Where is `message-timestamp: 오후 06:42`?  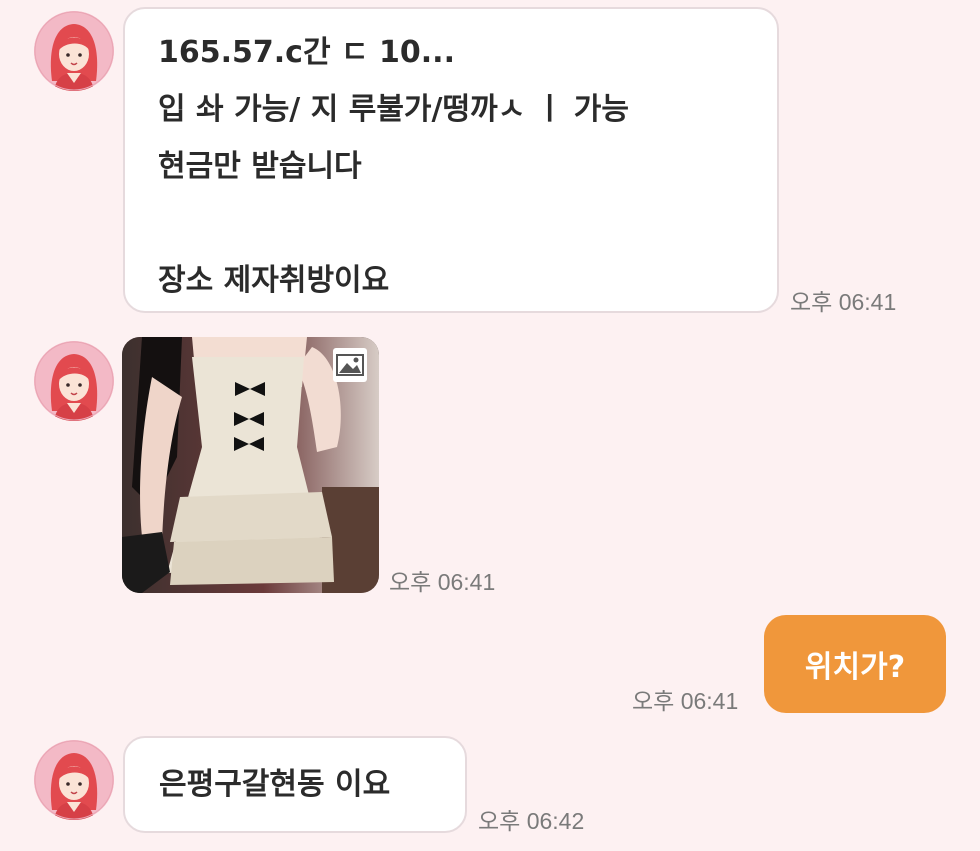
message-timestamp: 오후 06:42 is located at coordinates (531, 821).